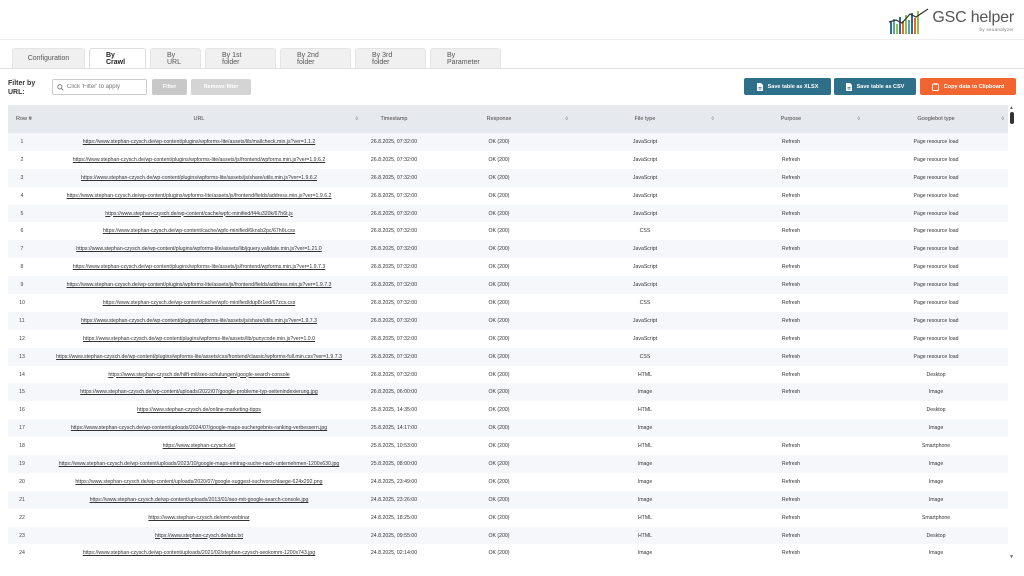 This screenshot has width=1024, height=576. I want to click on filter-button: Filter, so click(169, 87).